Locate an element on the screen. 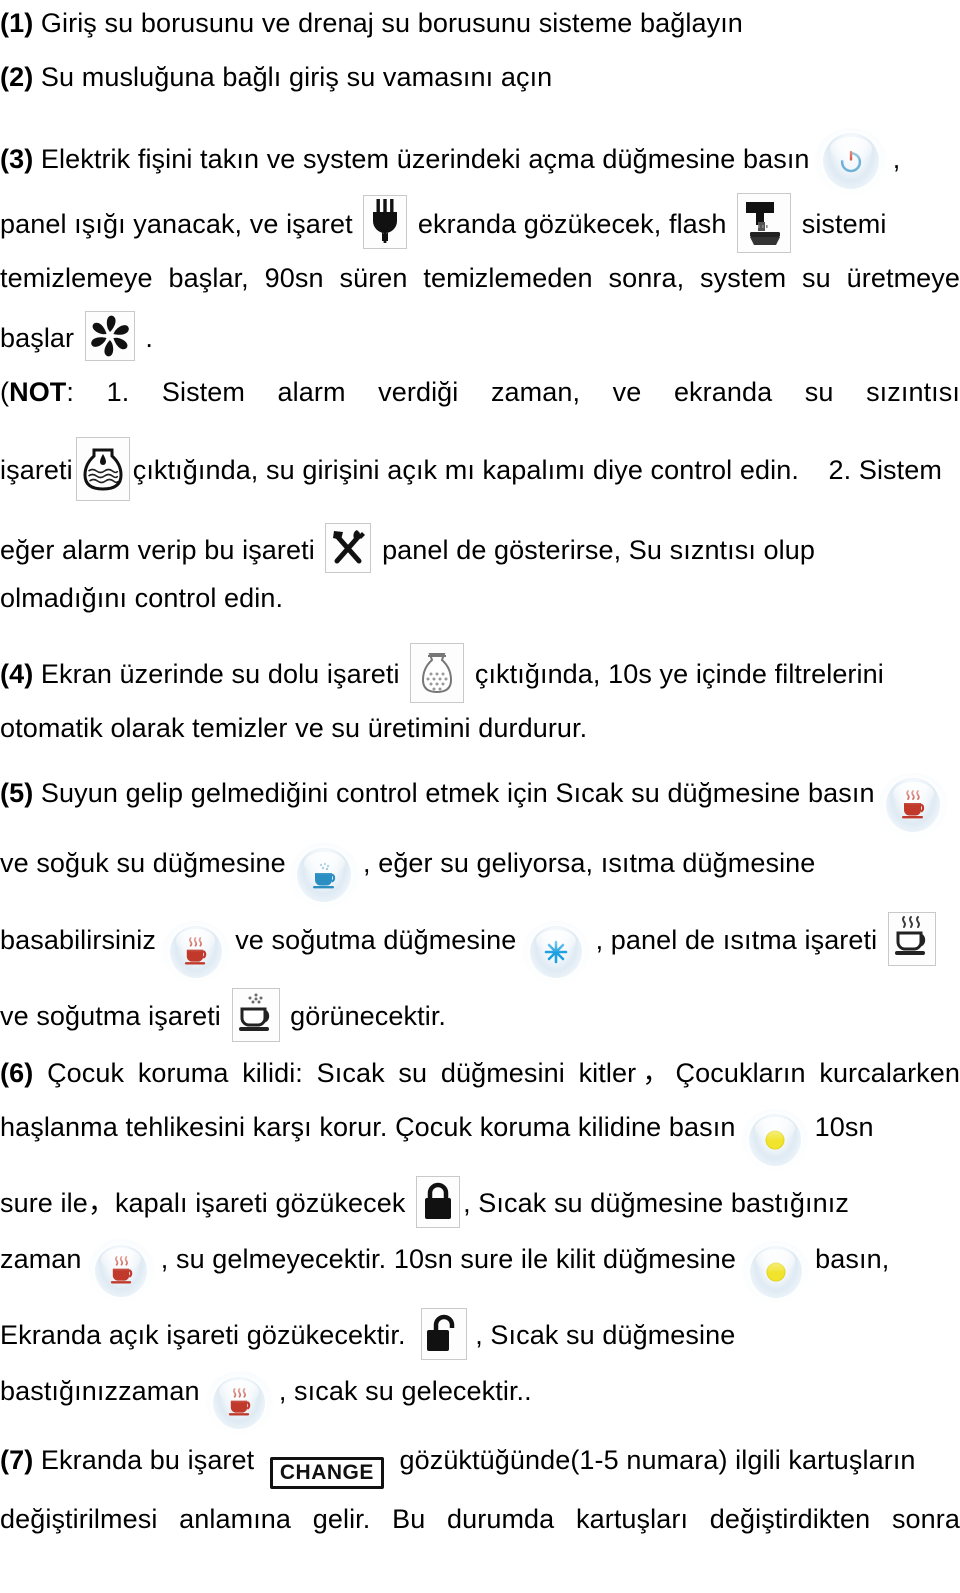 This screenshot has height=1593, width=960. lock-closed-icon is located at coordinates (438, 1202).